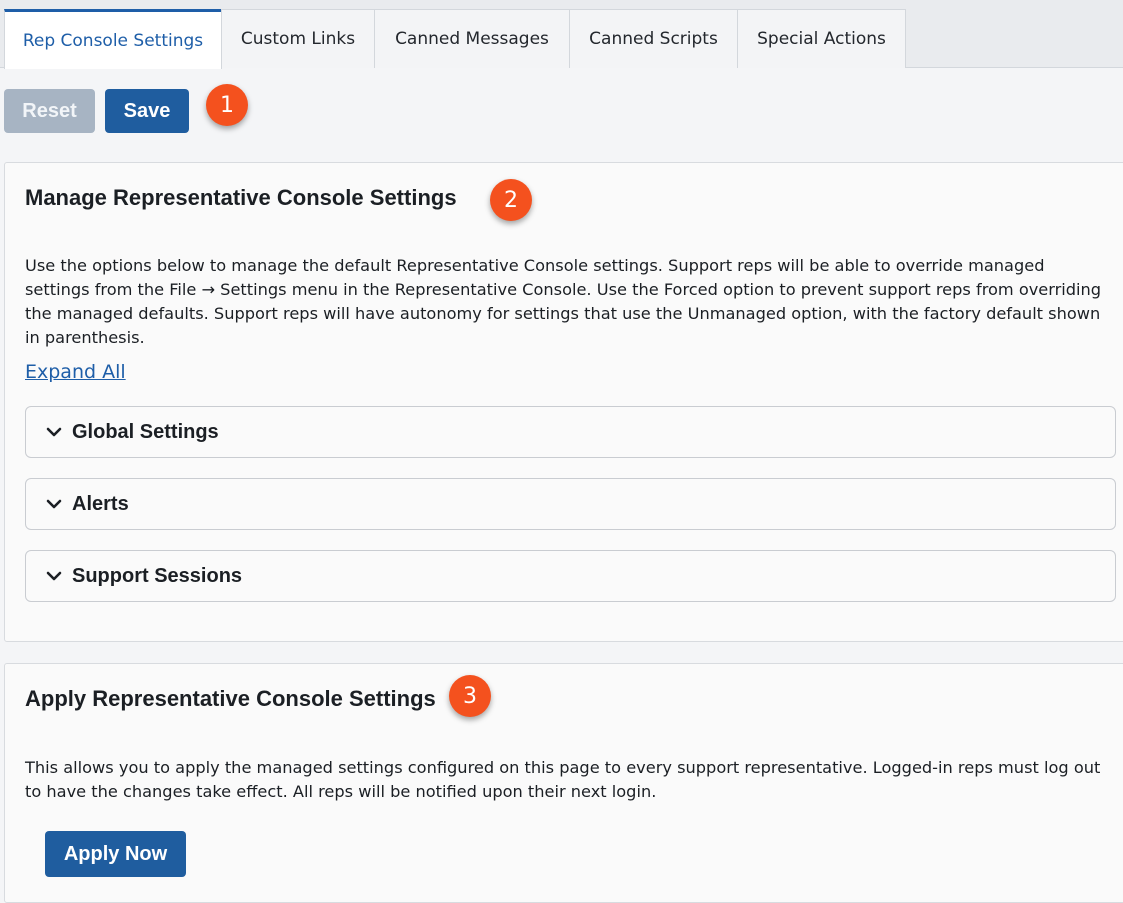 The width and height of the screenshot is (1123, 903). I want to click on accordion-label: Support Sessions, so click(157, 575).